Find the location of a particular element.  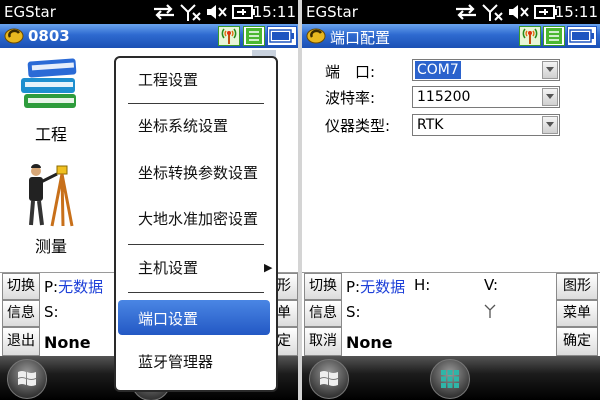

baud-rate-value: 115200 is located at coordinates (444, 97).